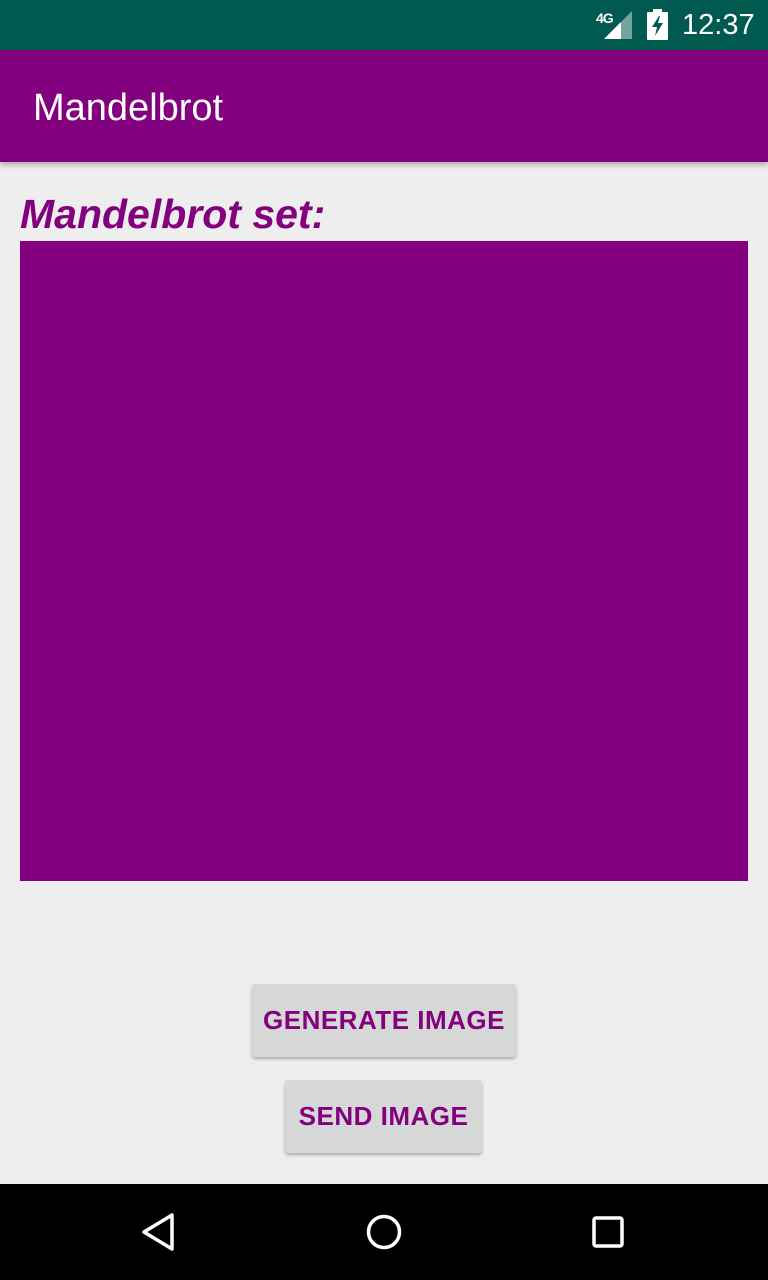 The image size is (768, 1280). What do you see at coordinates (384, 106) in the screenshot?
I see `app-bar: Mandelbrot` at bounding box center [384, 106].